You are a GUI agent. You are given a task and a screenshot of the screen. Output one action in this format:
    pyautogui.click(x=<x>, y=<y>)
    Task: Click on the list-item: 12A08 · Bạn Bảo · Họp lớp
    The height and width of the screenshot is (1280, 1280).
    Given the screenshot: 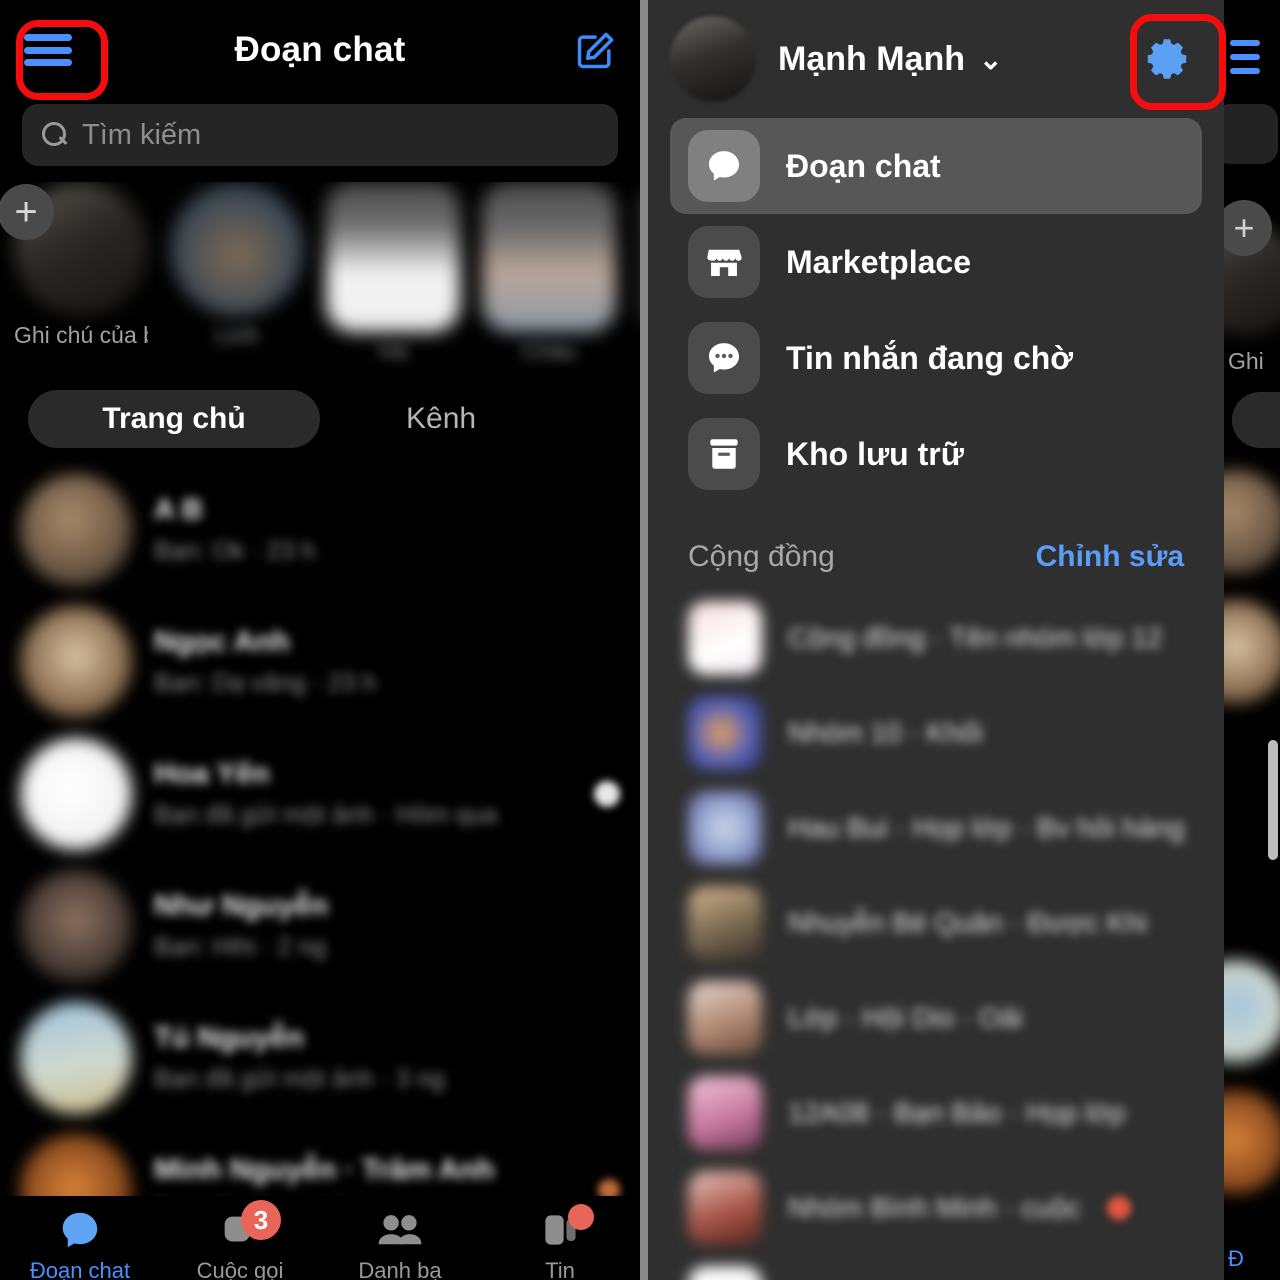 What is the action you would take?
    pyautogui.click(x=936, y=1112)
    